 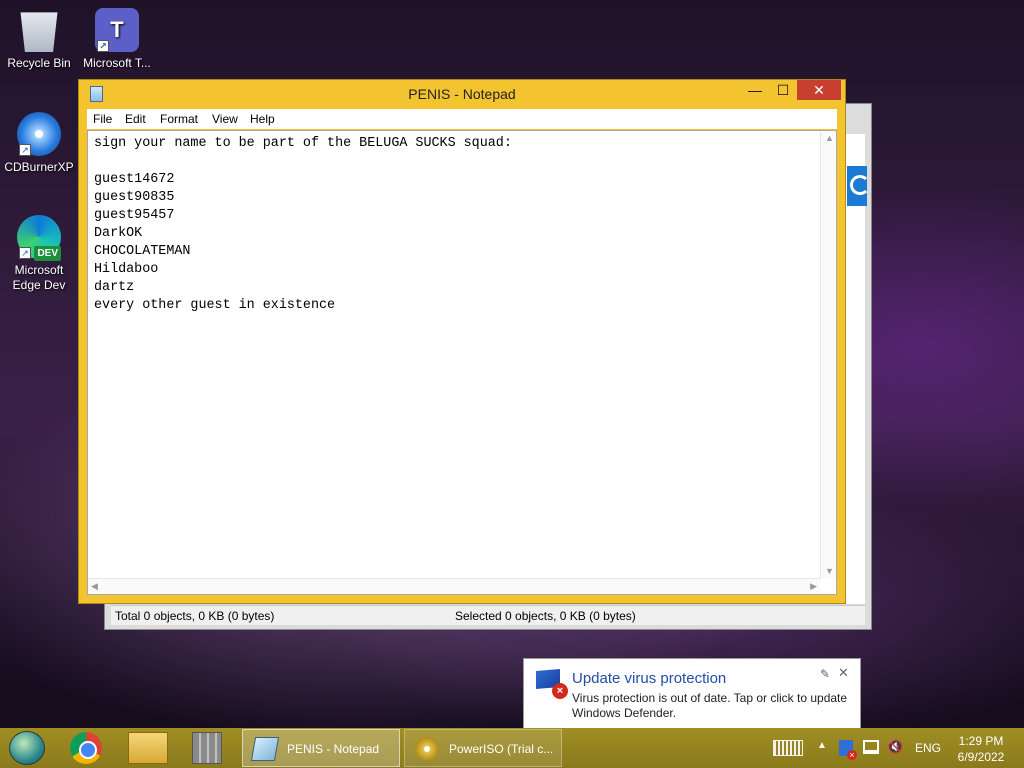 I want to click on menu-format: Format, so click(x=179, y=119).